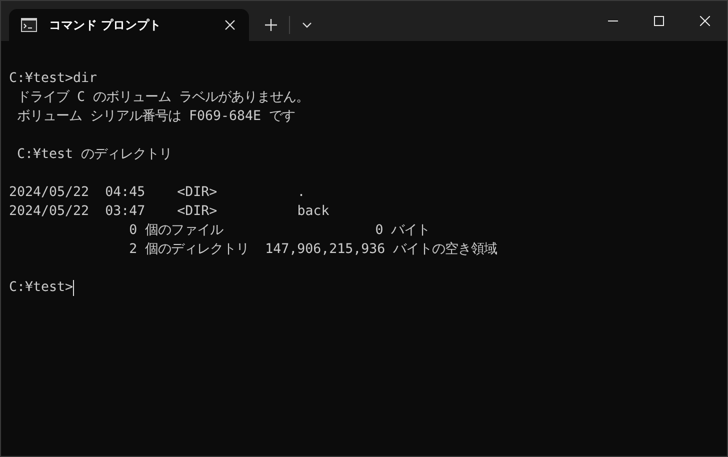  I want to click on dropdown-chevron-icon, so click(307, 25).